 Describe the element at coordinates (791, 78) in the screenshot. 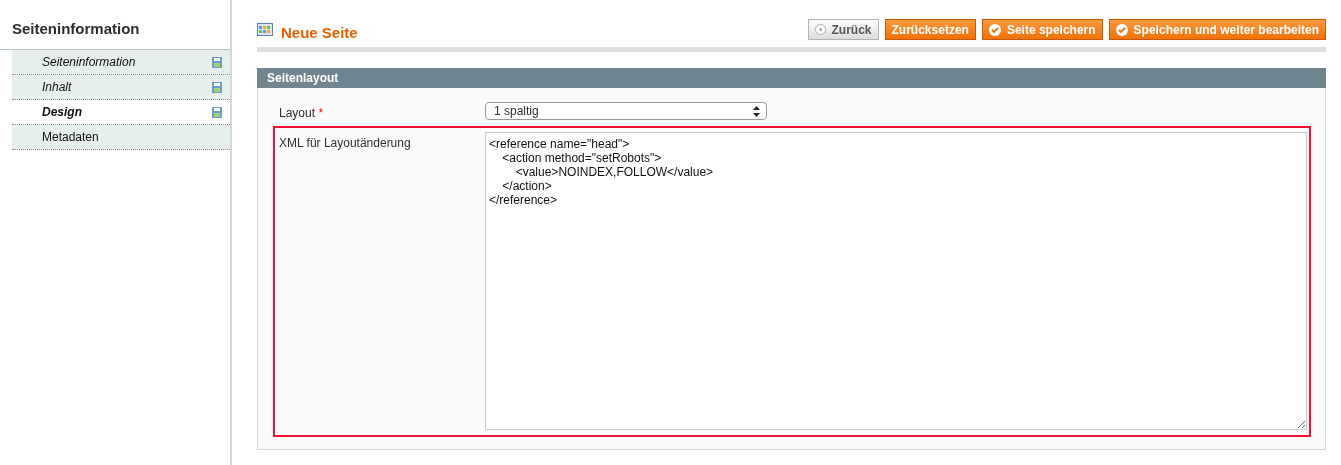

I see `section-header: Seitenlayout` at that location.